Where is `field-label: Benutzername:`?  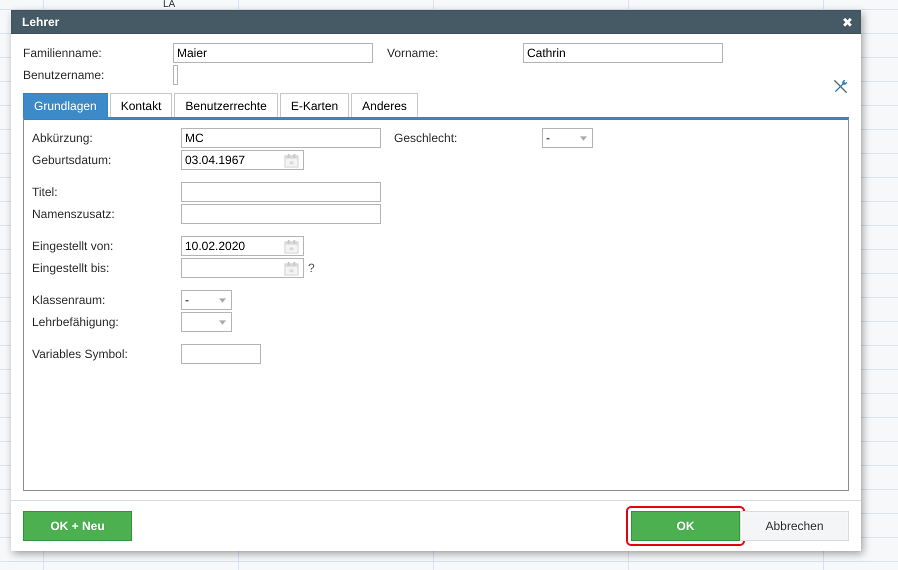
field-label: Benutzername: is located at coordinates (64, 75).